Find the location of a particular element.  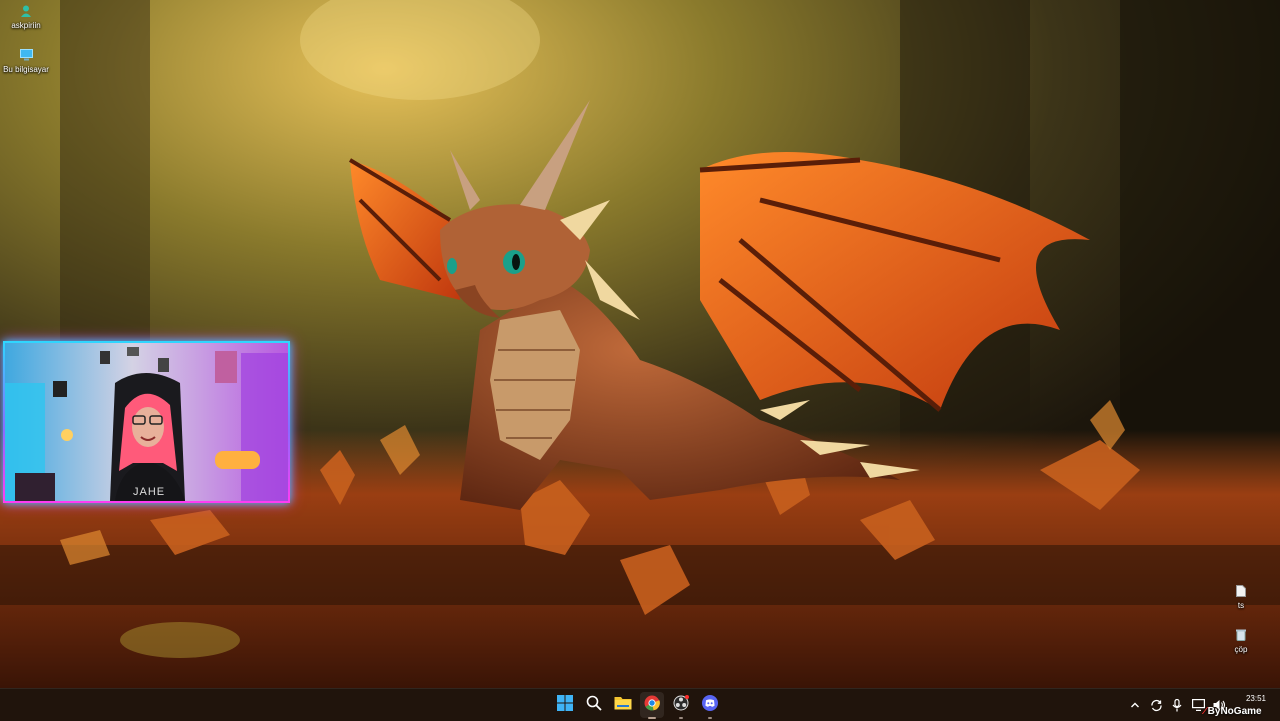

windows-start-icon is located at coordinates (565, 705).